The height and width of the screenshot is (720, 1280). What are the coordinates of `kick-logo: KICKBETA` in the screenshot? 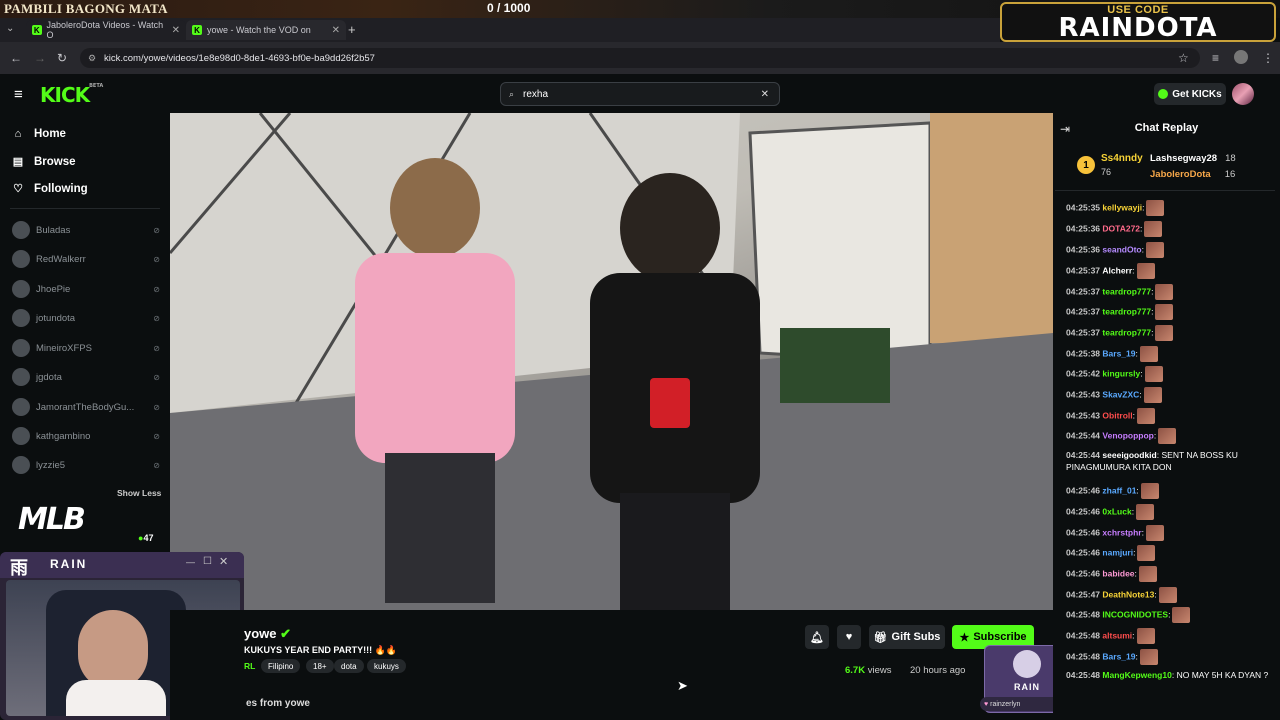 It's located at (71, 95).